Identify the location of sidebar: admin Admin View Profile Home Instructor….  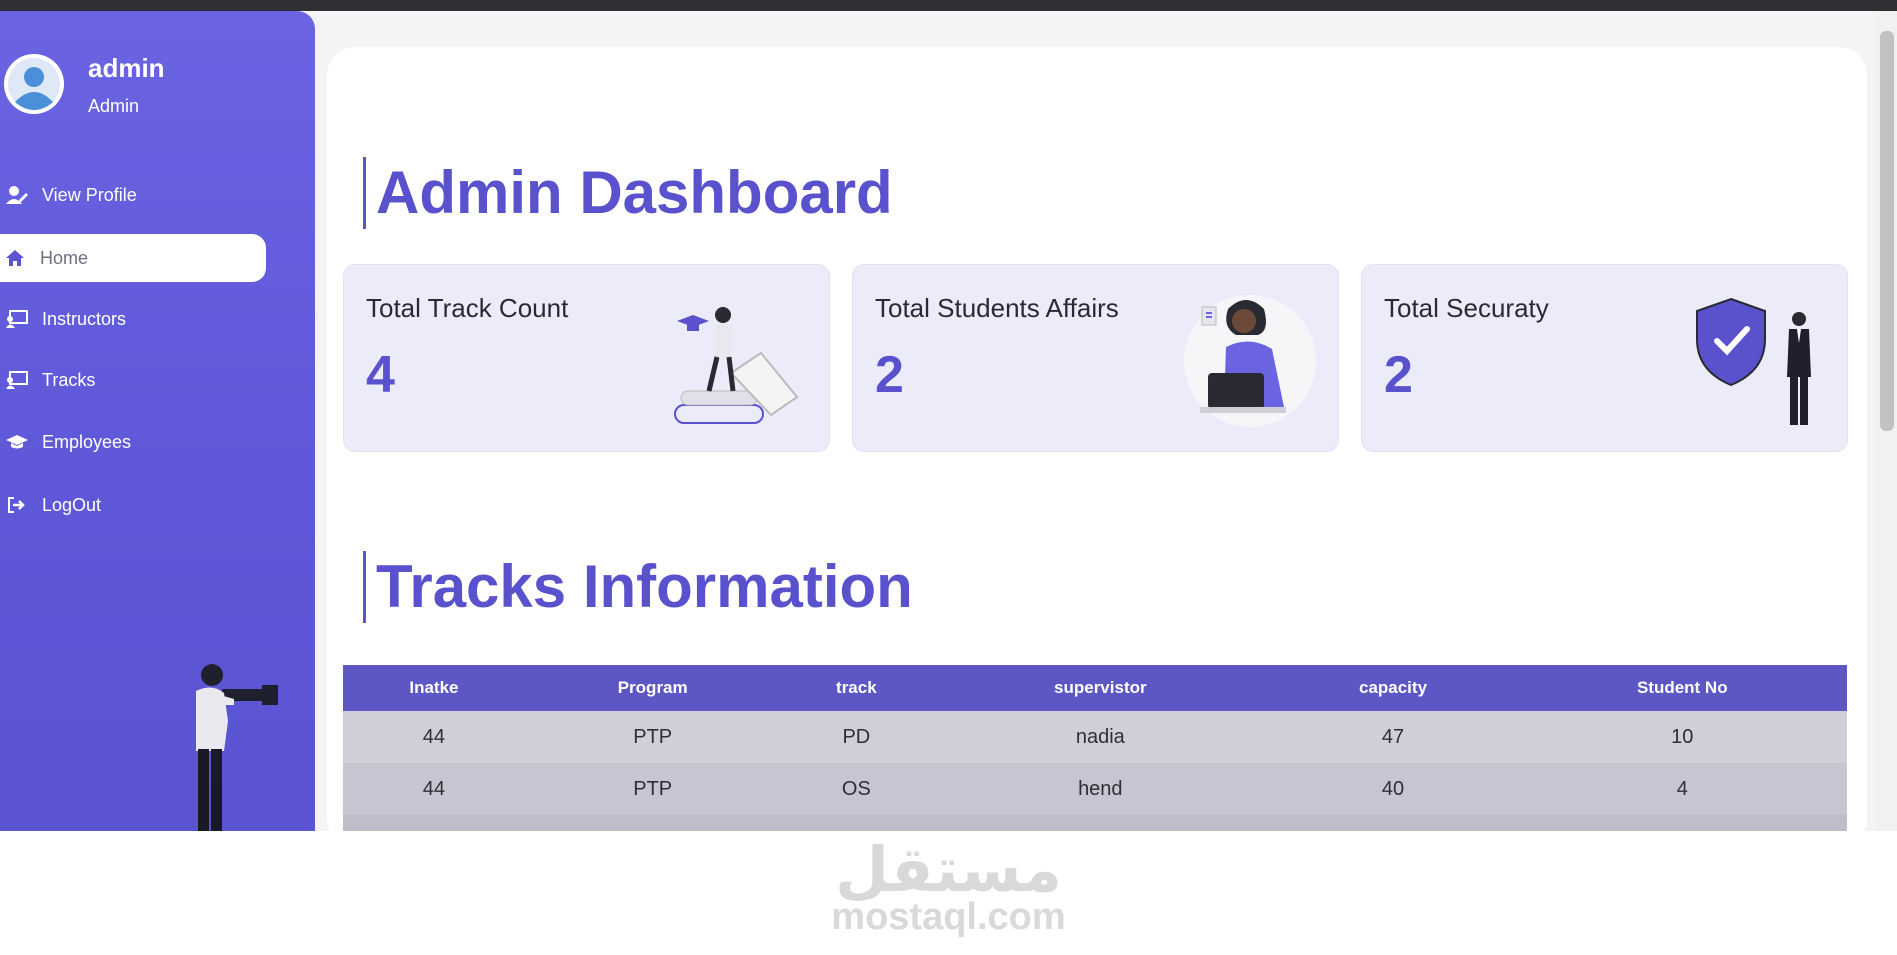
(157, 421).